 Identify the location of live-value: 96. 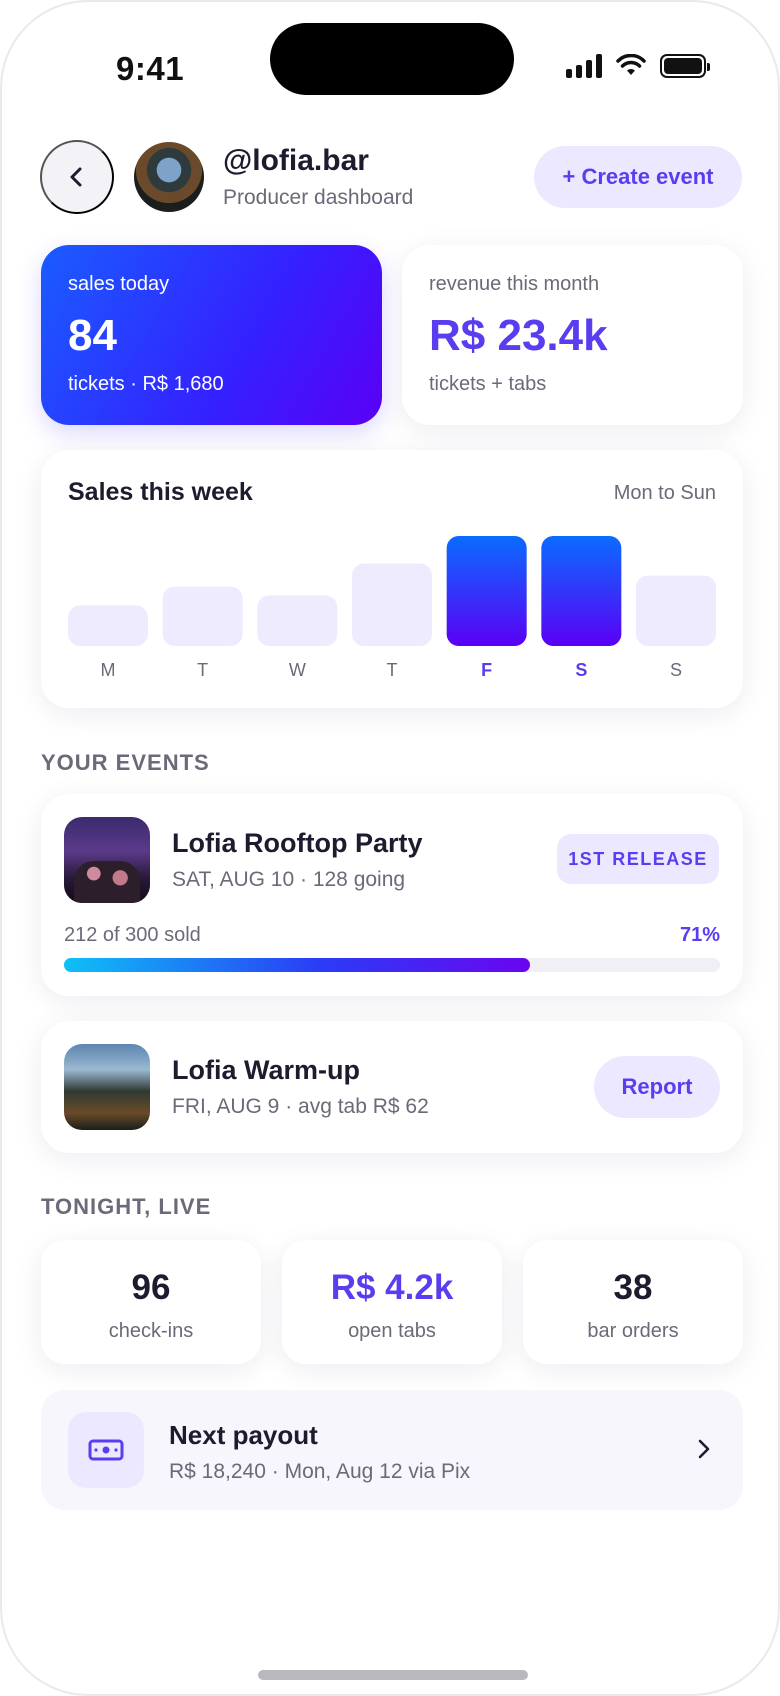
(151, 1287).